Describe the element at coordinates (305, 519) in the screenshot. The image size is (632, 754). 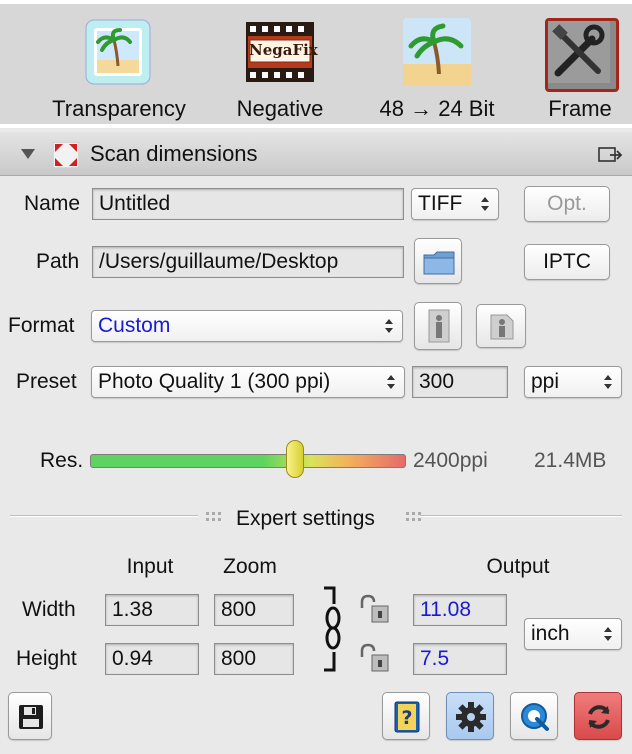
I see `expert-settings-title: Expert settings` at that location.